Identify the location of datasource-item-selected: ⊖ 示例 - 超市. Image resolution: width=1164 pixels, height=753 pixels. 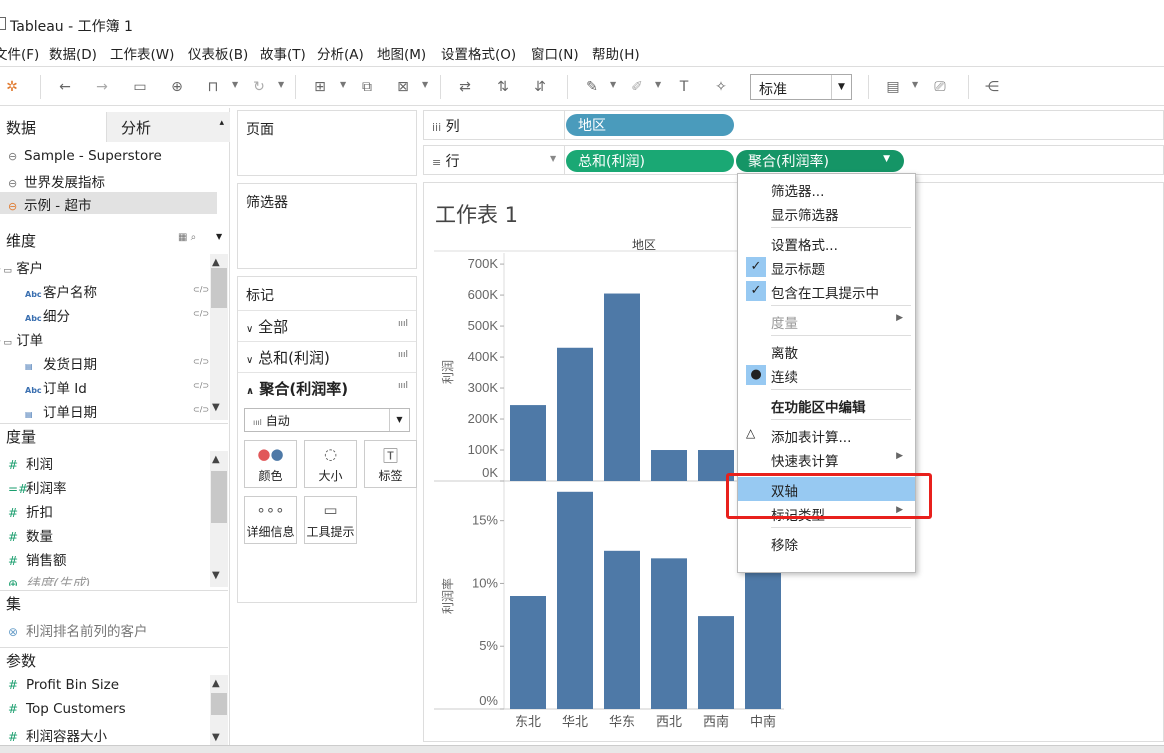
(108, 203).